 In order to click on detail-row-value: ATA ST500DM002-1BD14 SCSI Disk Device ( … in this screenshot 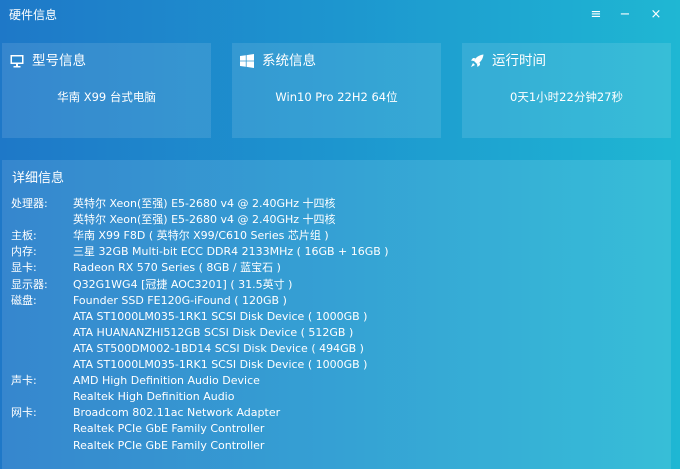, I will do `click(218, 348)`.